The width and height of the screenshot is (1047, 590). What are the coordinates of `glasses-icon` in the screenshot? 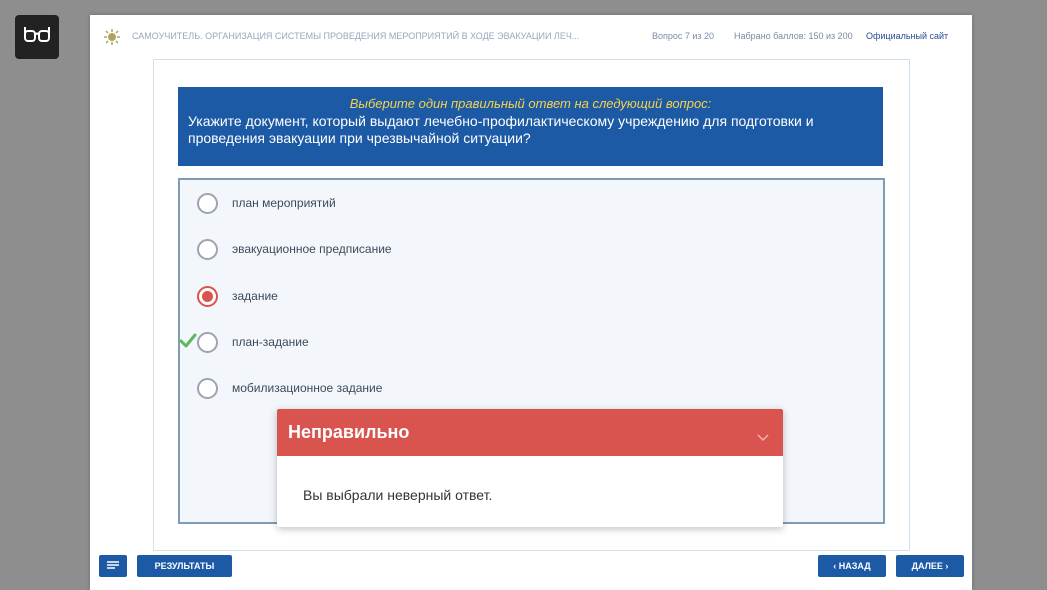 It's located at (37, 37).